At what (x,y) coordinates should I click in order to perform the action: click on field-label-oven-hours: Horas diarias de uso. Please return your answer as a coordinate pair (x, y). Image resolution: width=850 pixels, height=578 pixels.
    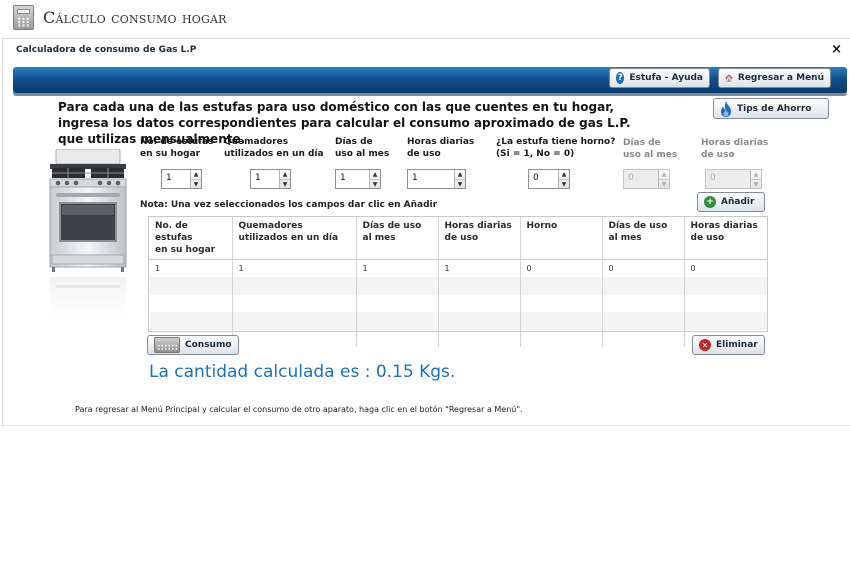
    Looking at the image, I should click on (735, 149).